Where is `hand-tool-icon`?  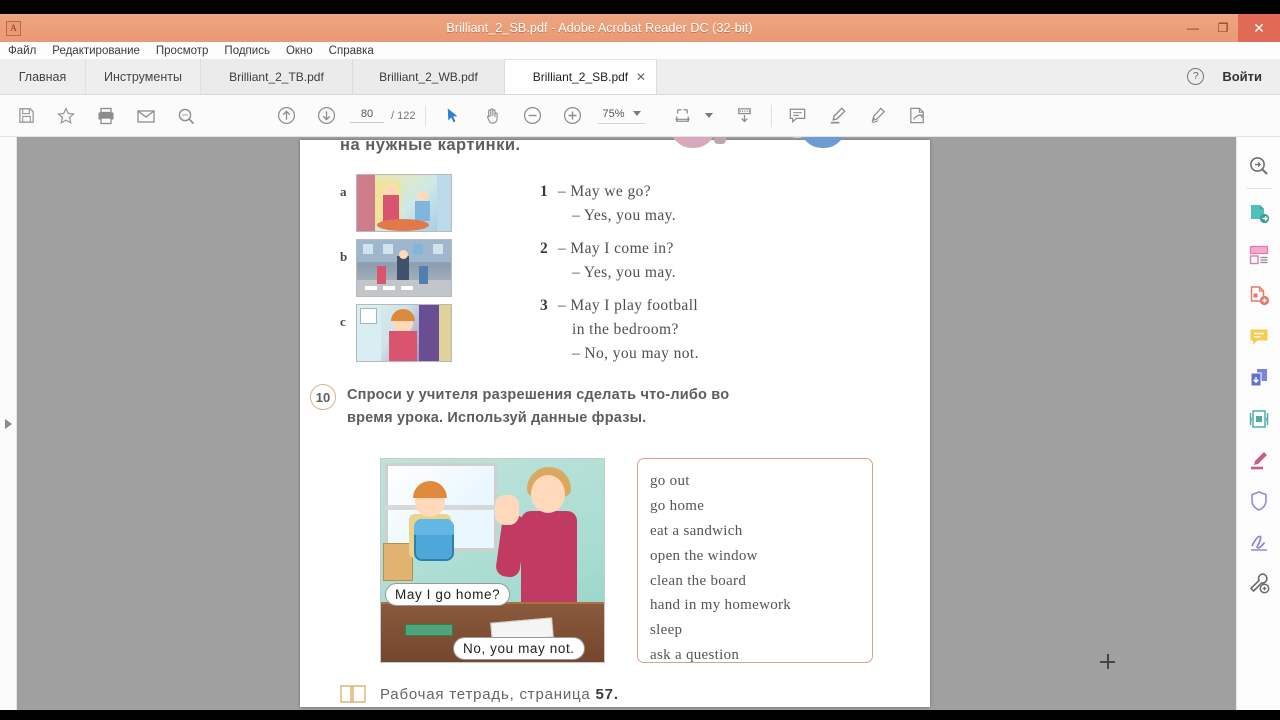
hand-tool-icon is located at coordinates (492, 116).